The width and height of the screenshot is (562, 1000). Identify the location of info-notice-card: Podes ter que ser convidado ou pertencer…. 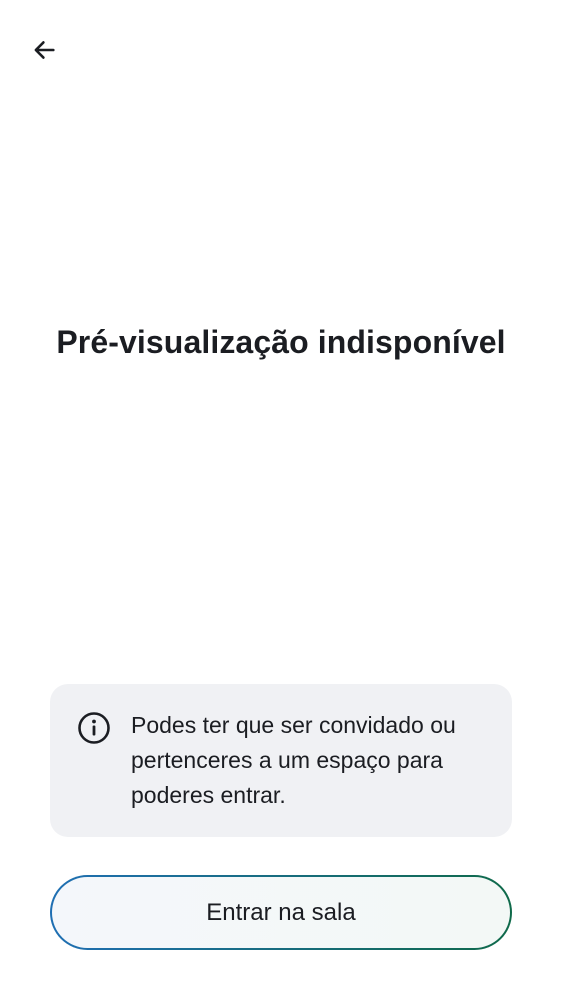
(281, 760).